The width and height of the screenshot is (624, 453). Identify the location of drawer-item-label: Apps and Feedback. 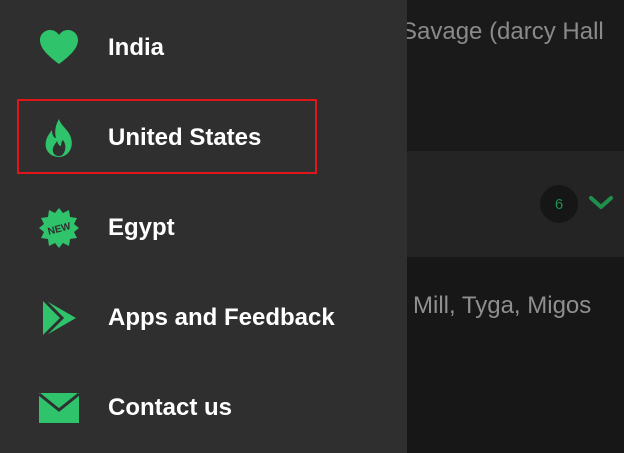
(221, 317).